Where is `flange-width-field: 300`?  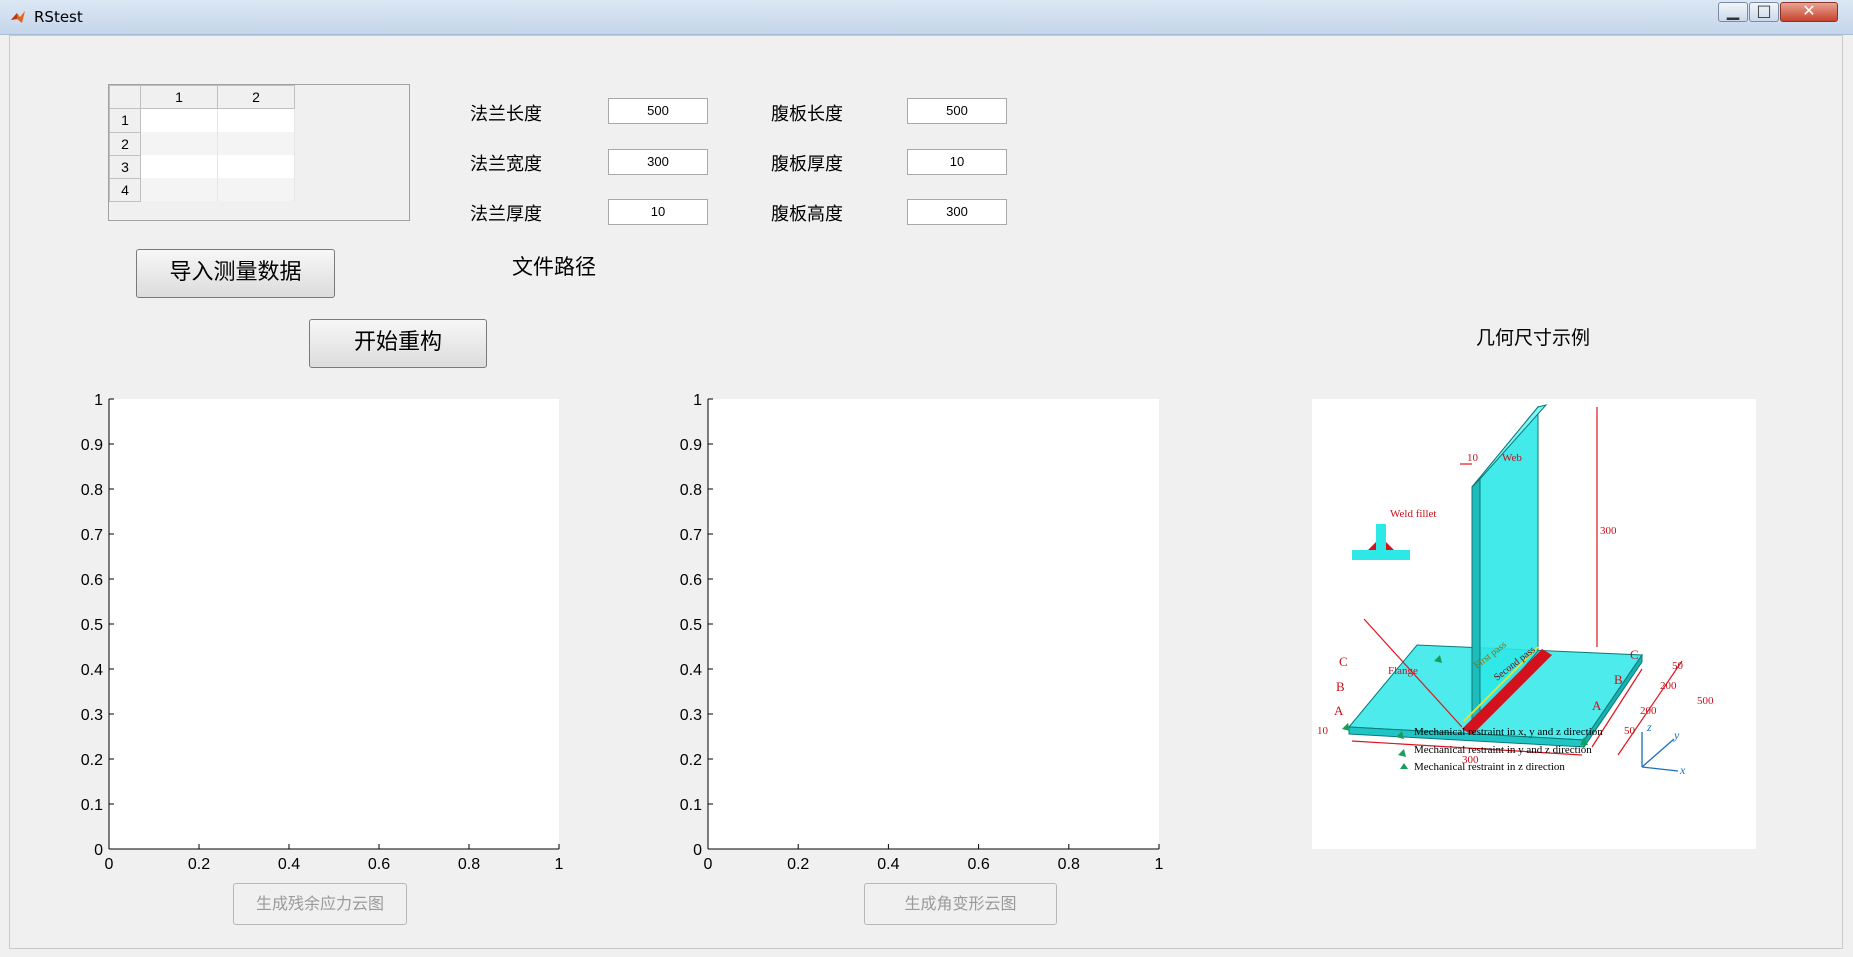
flange-width-field: 300 is located at coordinates (658, 162).